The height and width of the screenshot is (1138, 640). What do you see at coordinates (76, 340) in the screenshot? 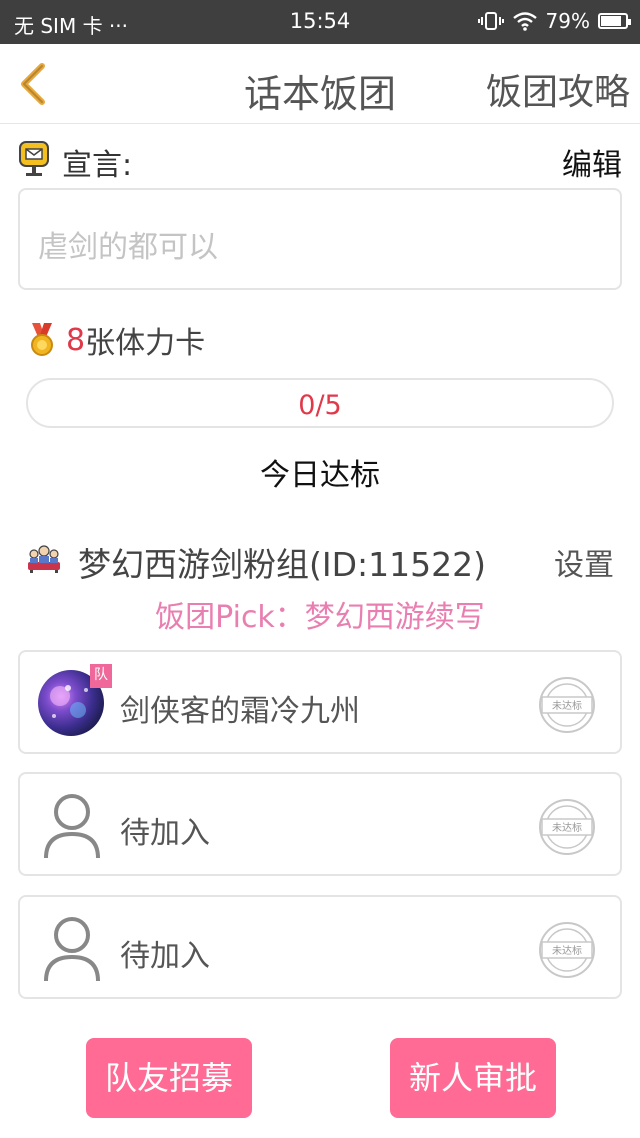
I see `stamina-count: 8` at bounding box center [76, 340].